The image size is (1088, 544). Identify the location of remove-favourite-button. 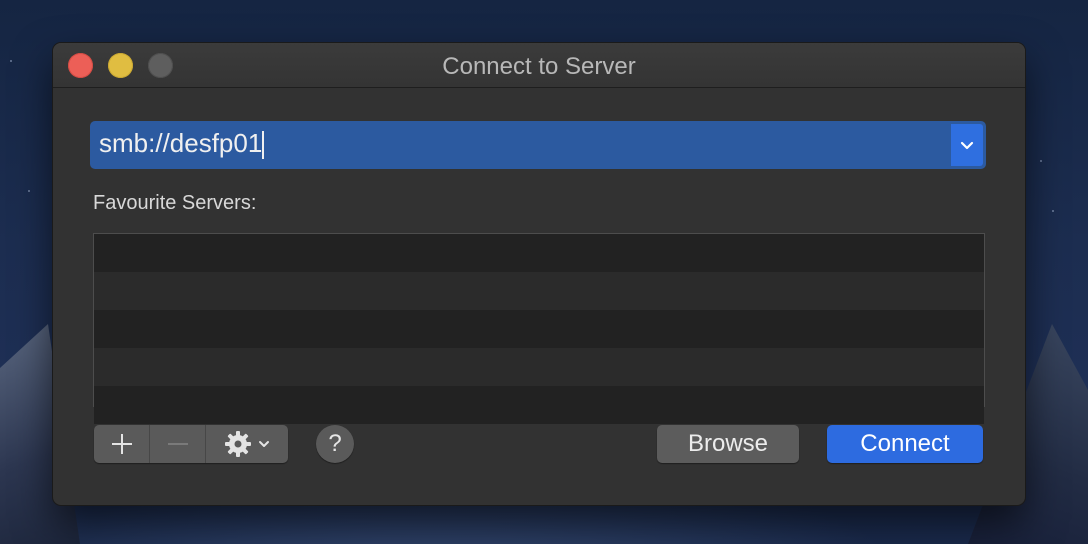
(178, 444).